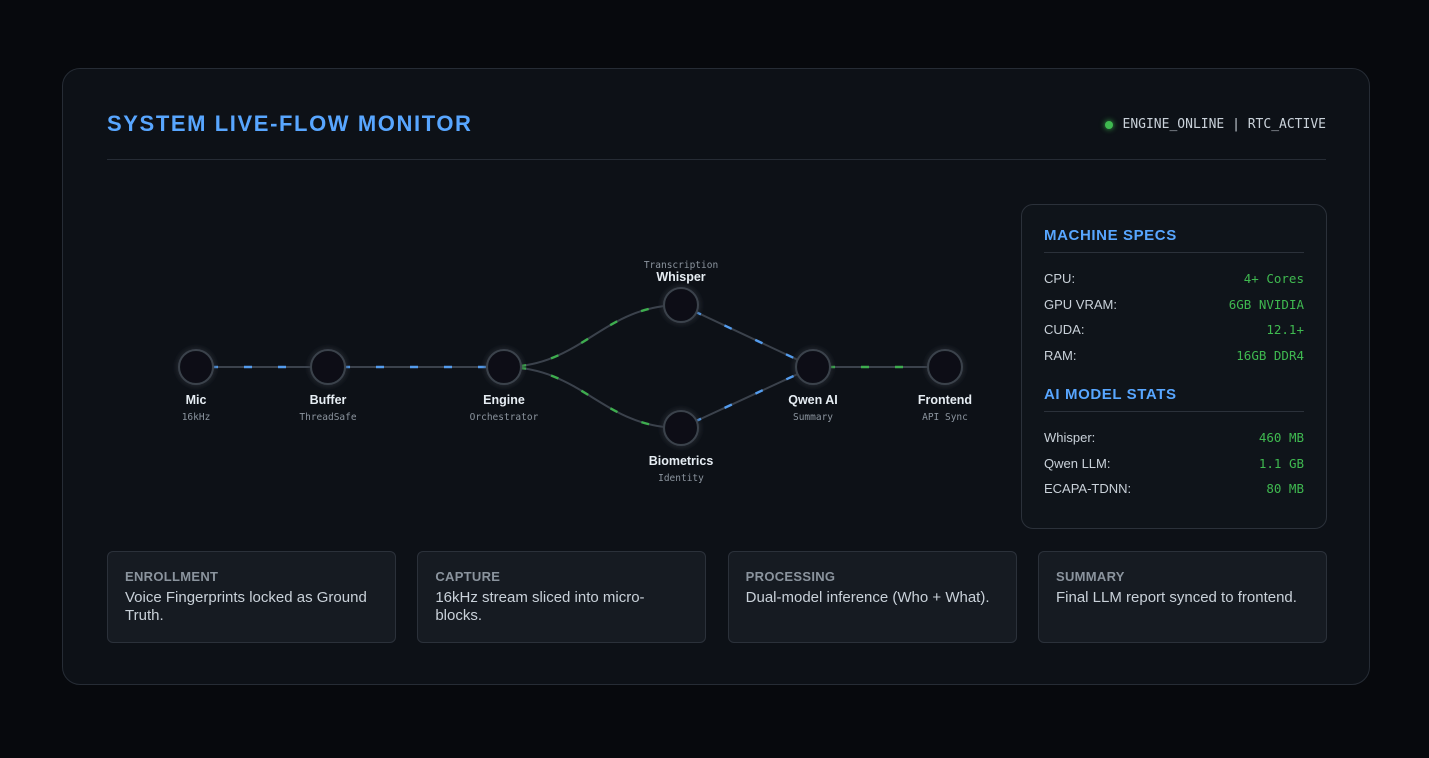 The image size is (1429, 758). I want to click on stage-description: Dual-model inference (Who + What)., so click(867, 597).